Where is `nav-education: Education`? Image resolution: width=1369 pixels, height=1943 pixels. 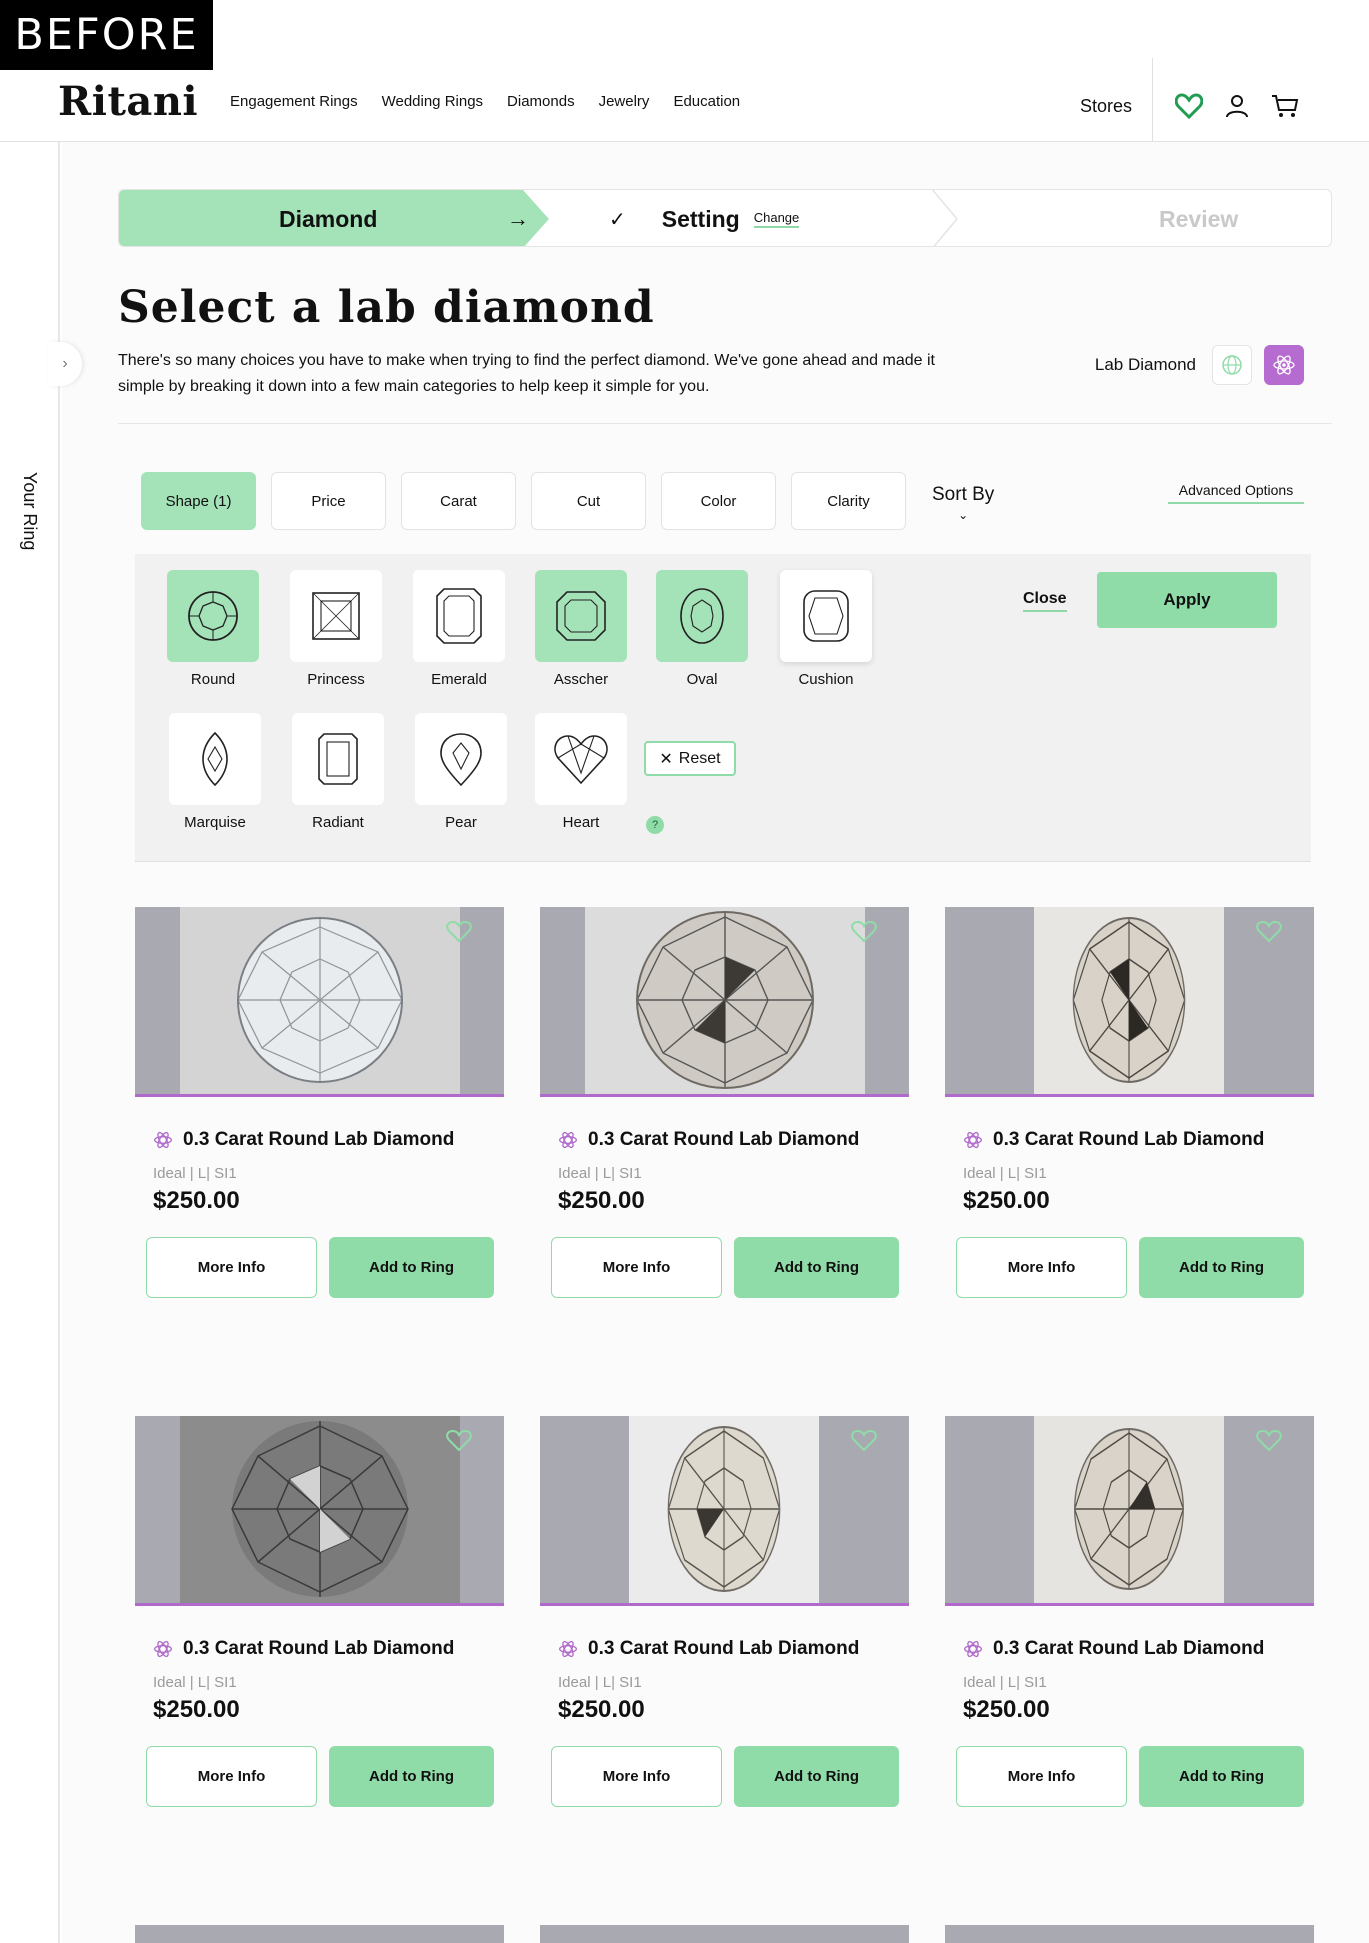
nav-education: Education is located at coordinates (706, 101).